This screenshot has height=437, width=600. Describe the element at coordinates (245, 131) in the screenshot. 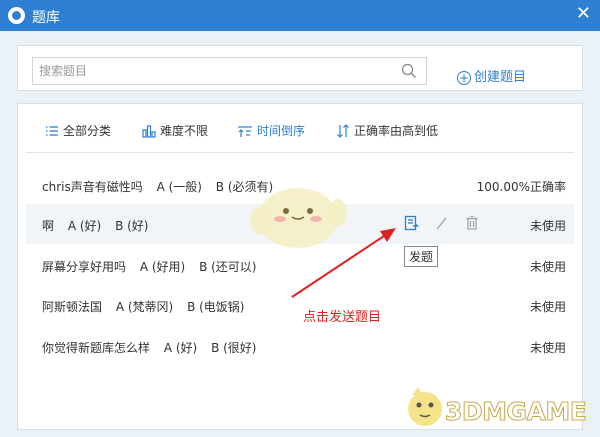

I see `sort-time-icon` at that location.